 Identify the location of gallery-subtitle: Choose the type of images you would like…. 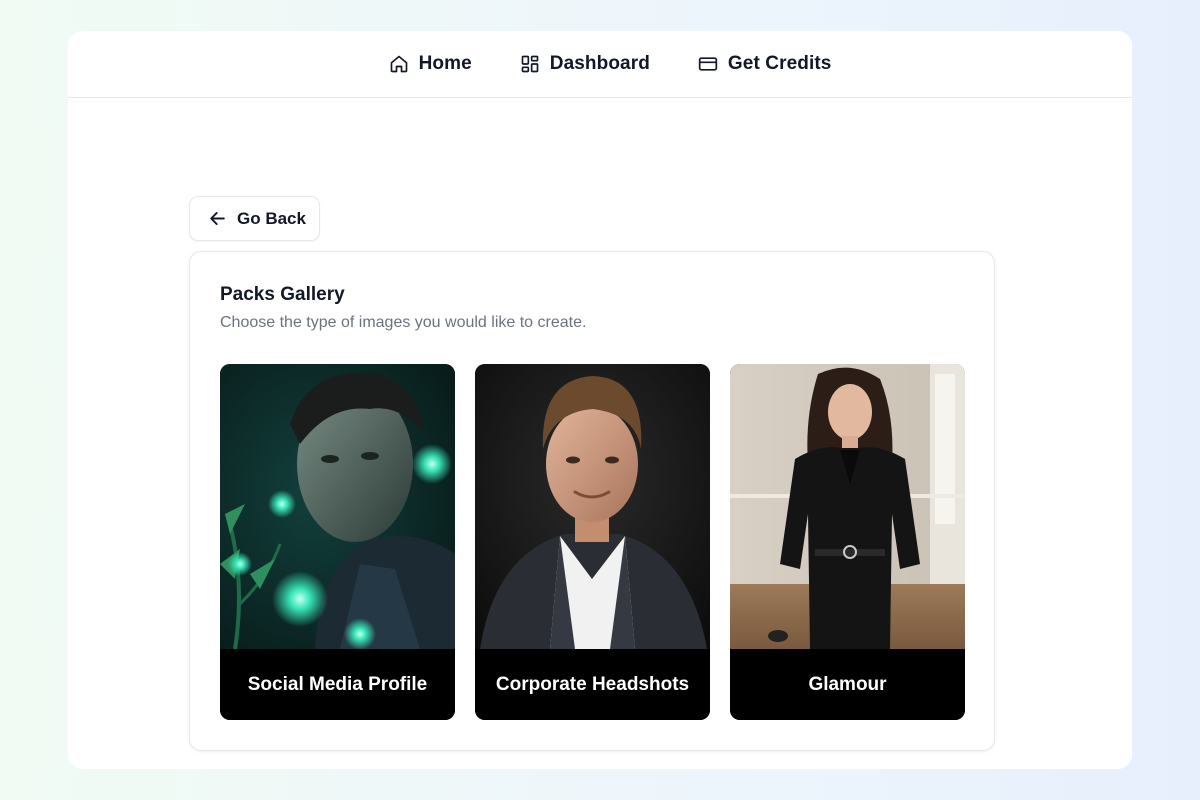
(403, 322).